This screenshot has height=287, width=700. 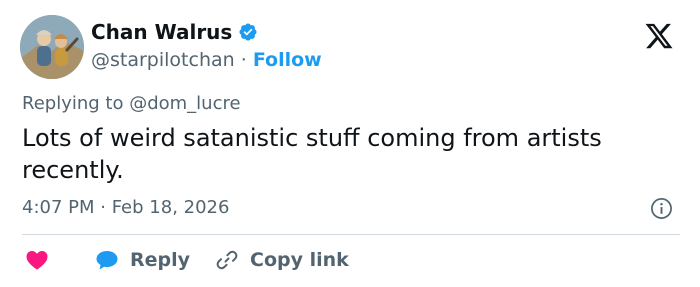 What do you see at coordinates (107, 260) in the screenshot?
I see `speech-bubble-icon` at bounding box center [107, 260].